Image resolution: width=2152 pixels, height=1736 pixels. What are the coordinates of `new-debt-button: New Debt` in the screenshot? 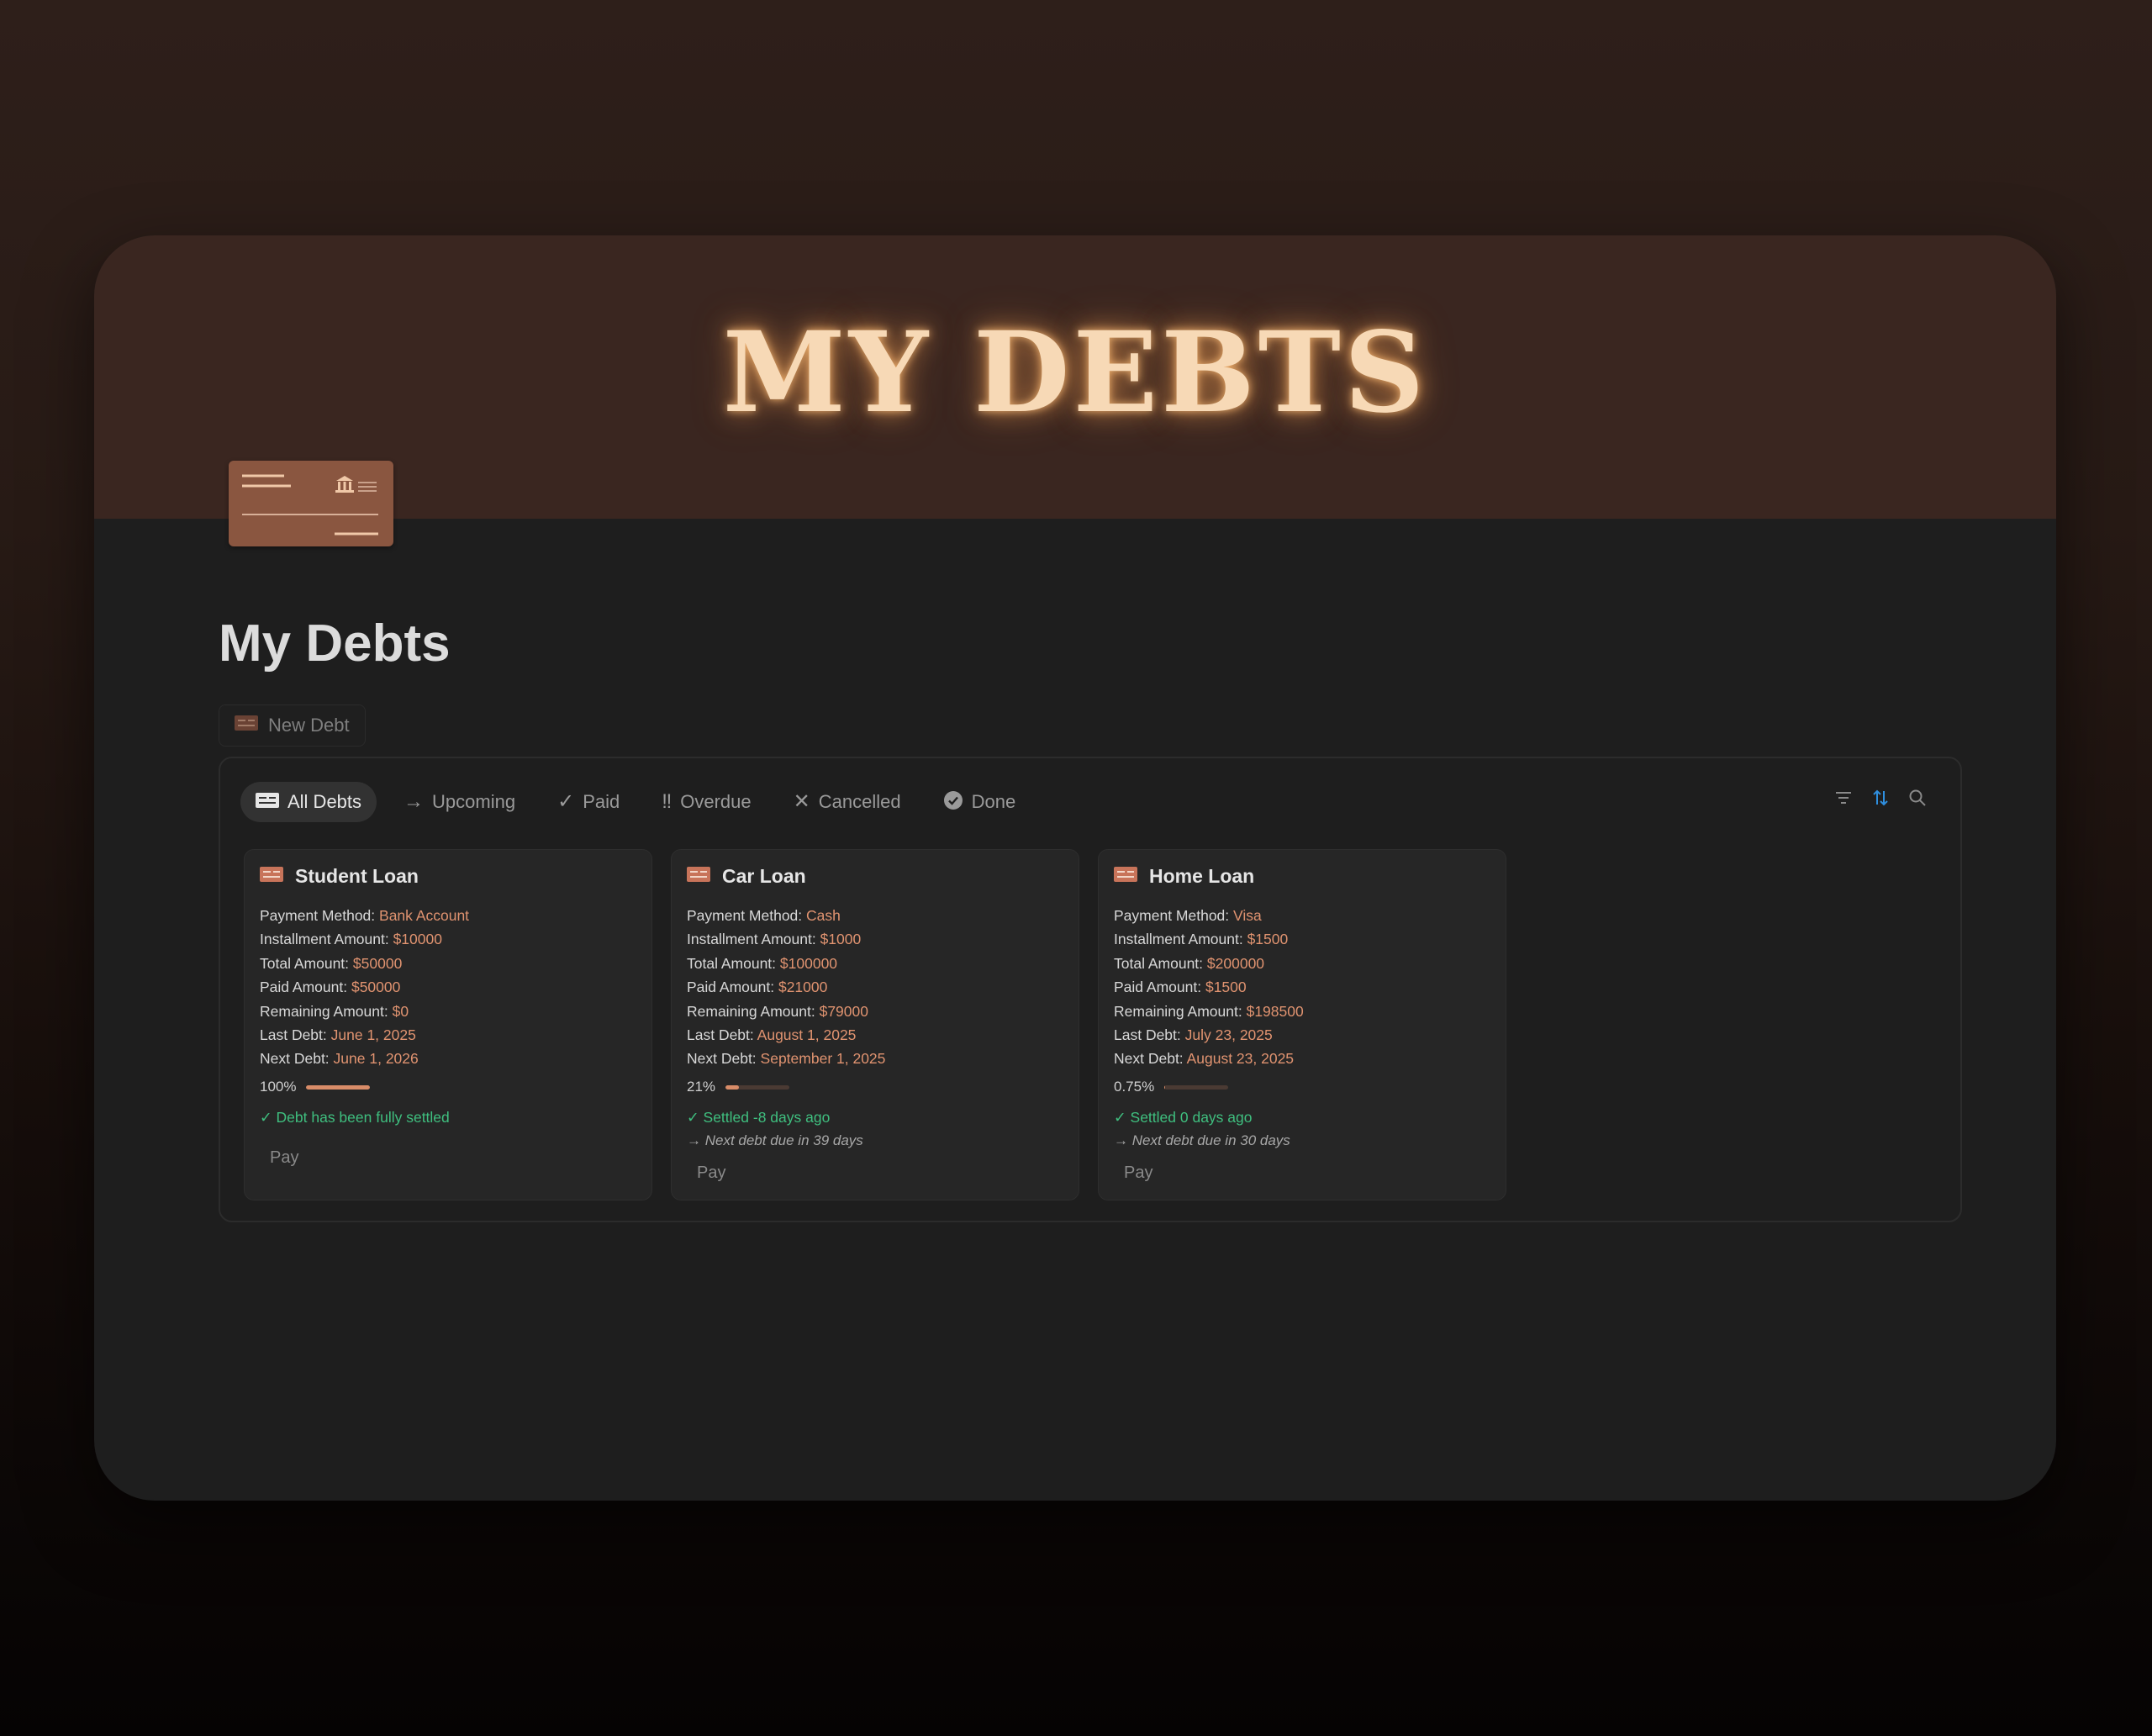 It's located at (292, 725).